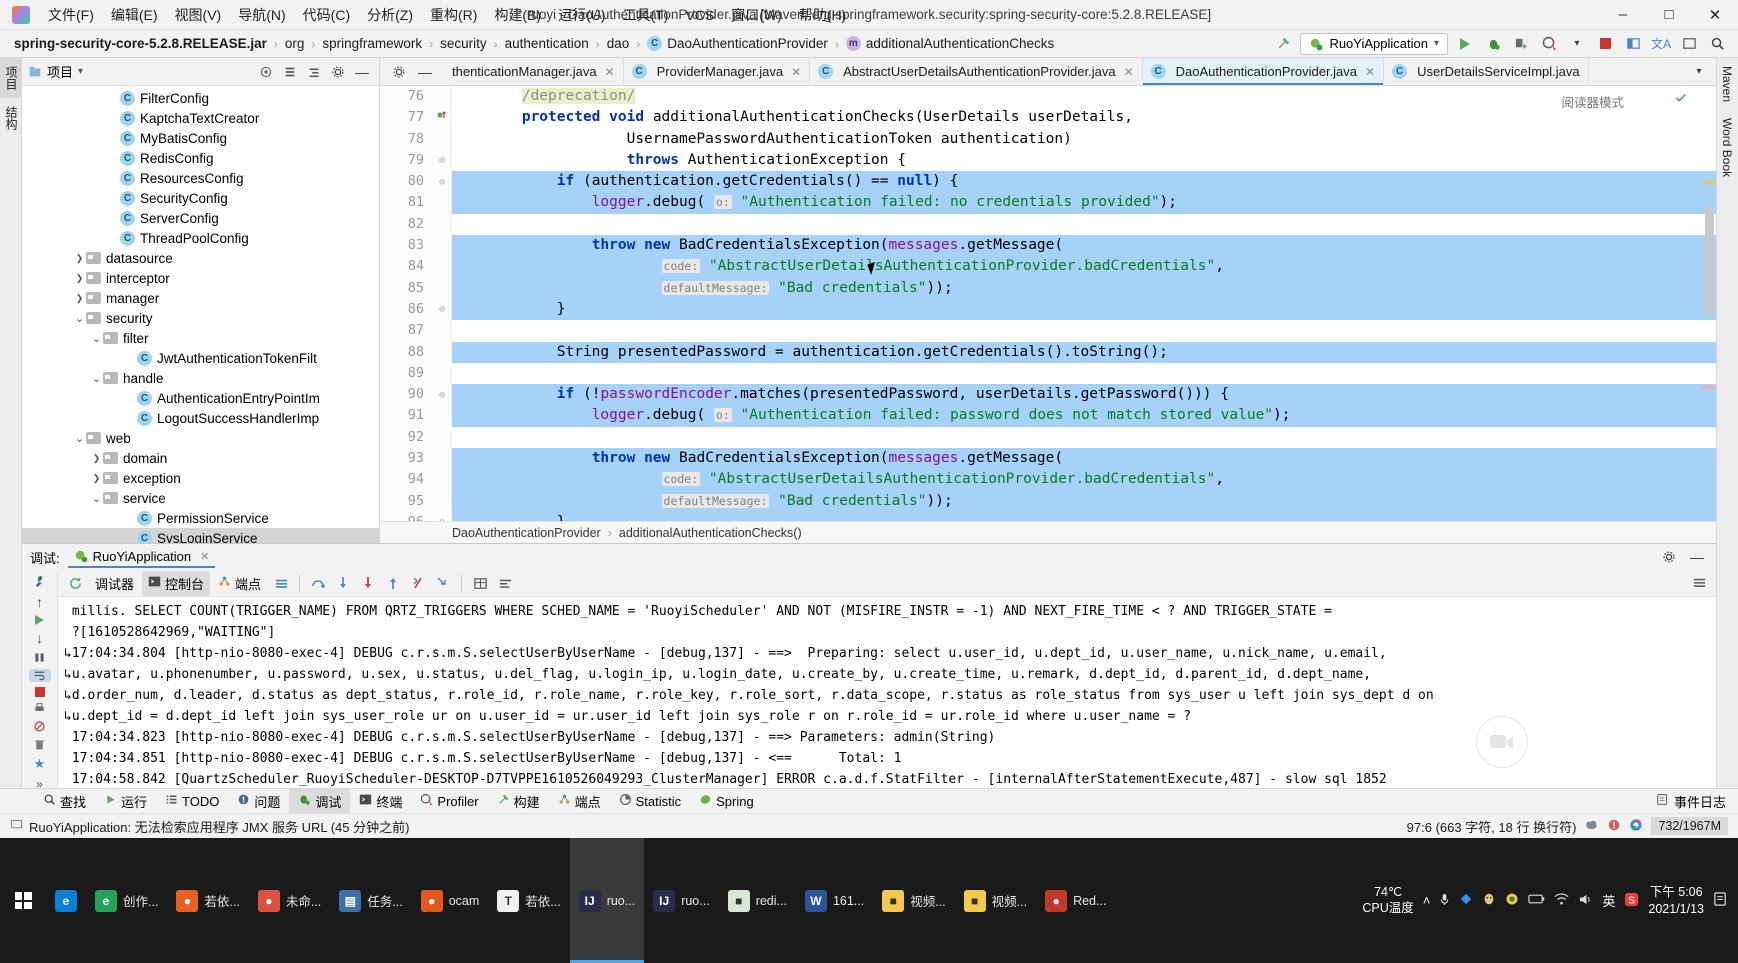 This screenshot has height=963, width=1738. What do you see at coordinates (1489, 900) in the screenshot?
I see `qq-icon` at bounding box center [1489, 900].